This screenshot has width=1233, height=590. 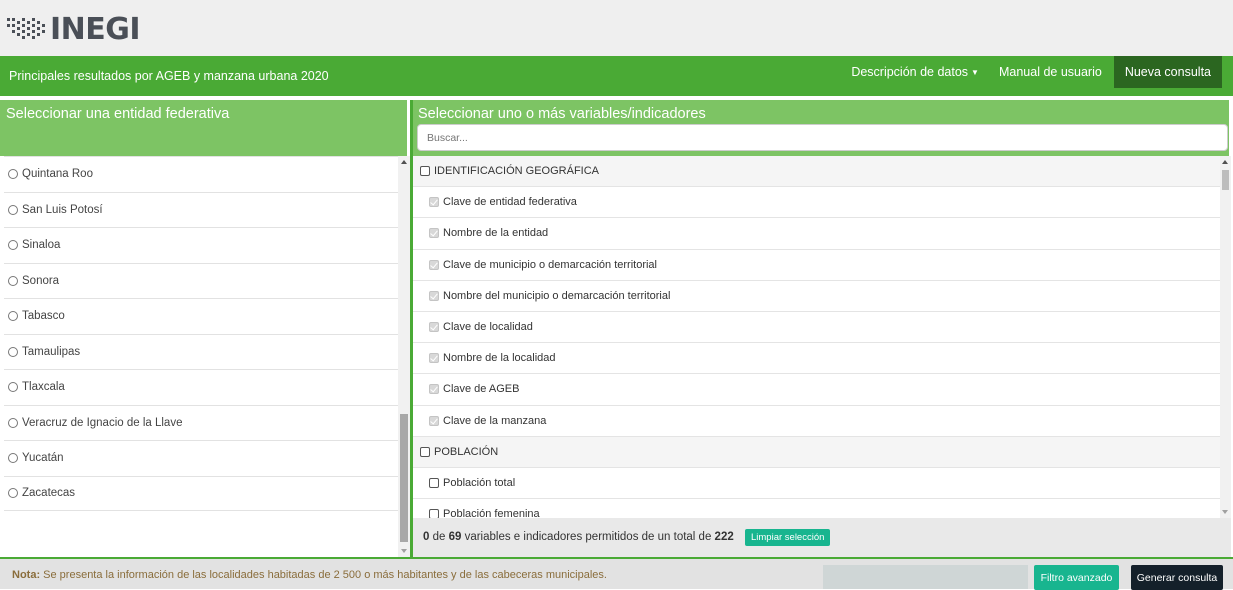 I want to click on state-label: Quintana Roo, so click(x=57, y=174).